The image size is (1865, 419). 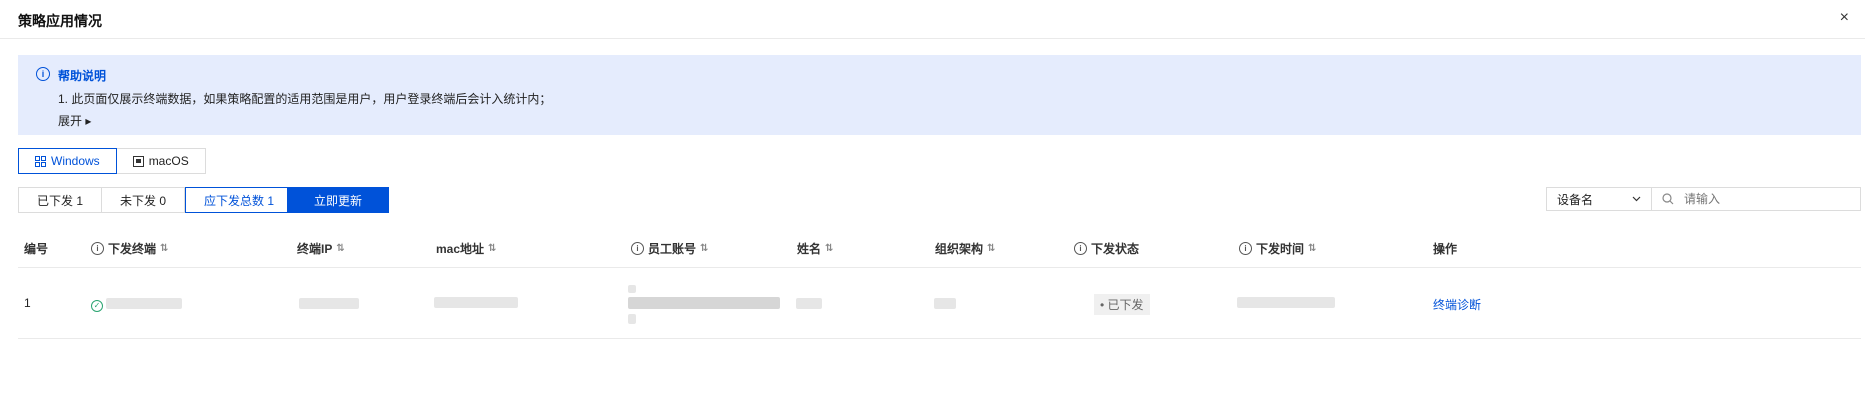 What do you see at coordinates (60, 21) in the screenshot?
I see `dialog-title: 策略应用情况` at bounding box center [60, 21].